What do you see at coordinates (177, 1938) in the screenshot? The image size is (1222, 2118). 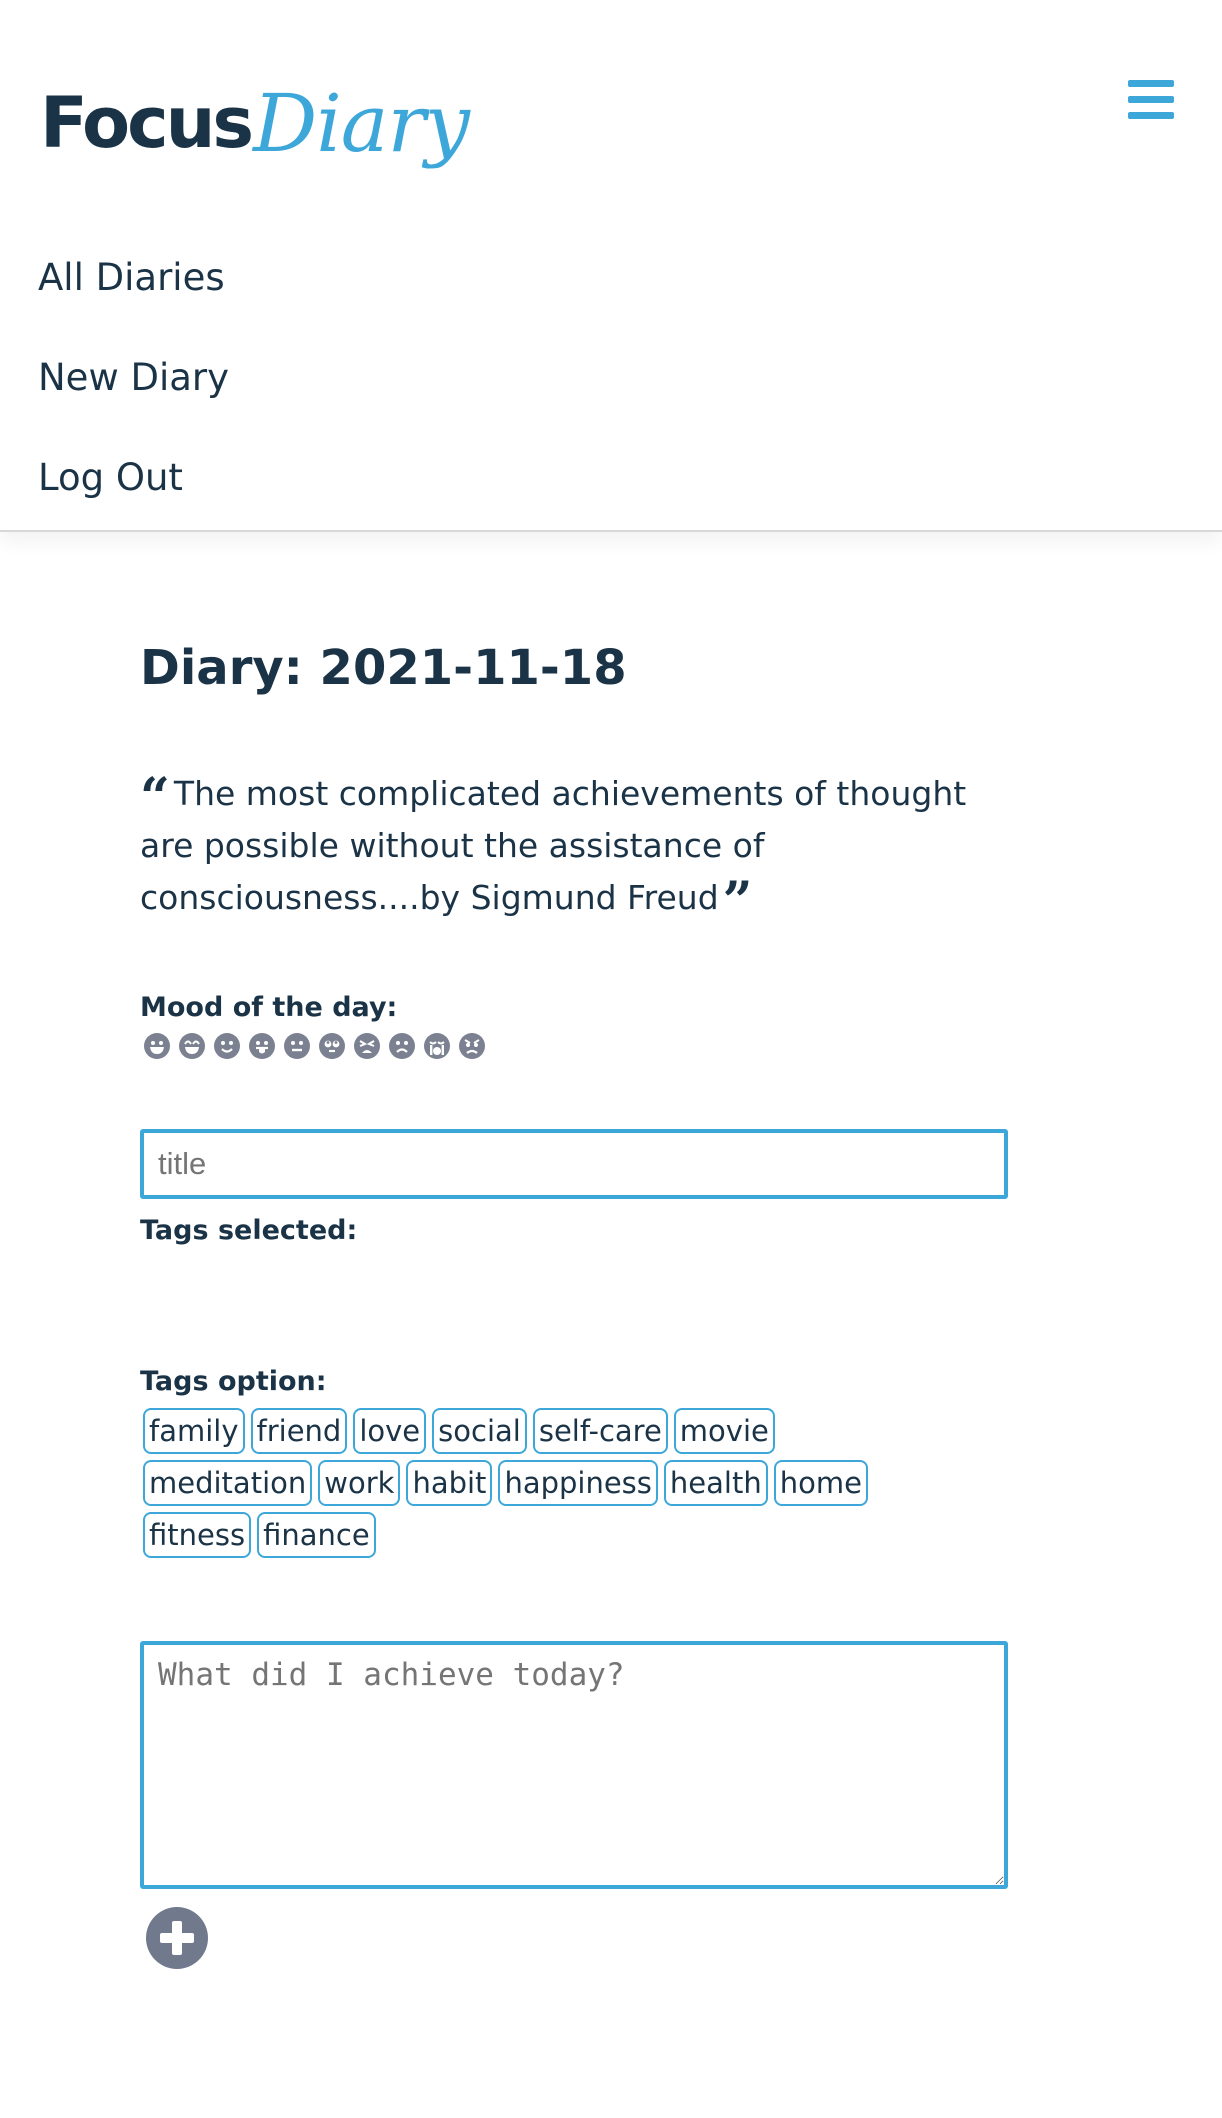 I see `plus-circle-icon` at bounding box center [177, 1938].